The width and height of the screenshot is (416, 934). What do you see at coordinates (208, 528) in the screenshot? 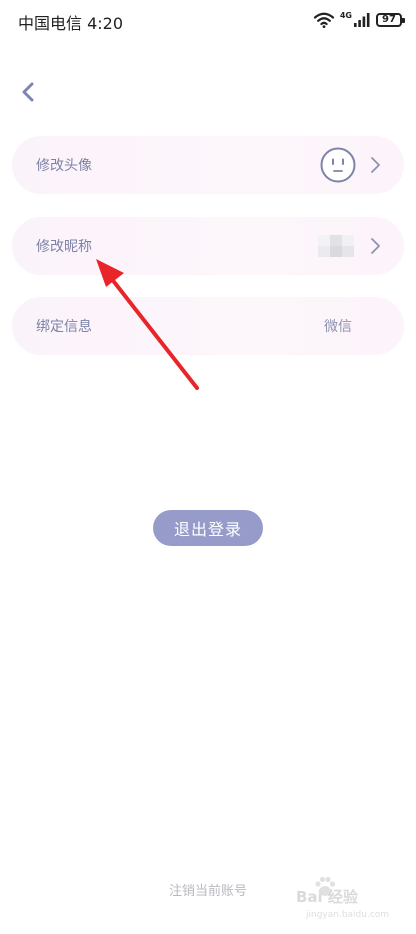
I see `logout-button: 退出登录` at bounding box center [208, 528].